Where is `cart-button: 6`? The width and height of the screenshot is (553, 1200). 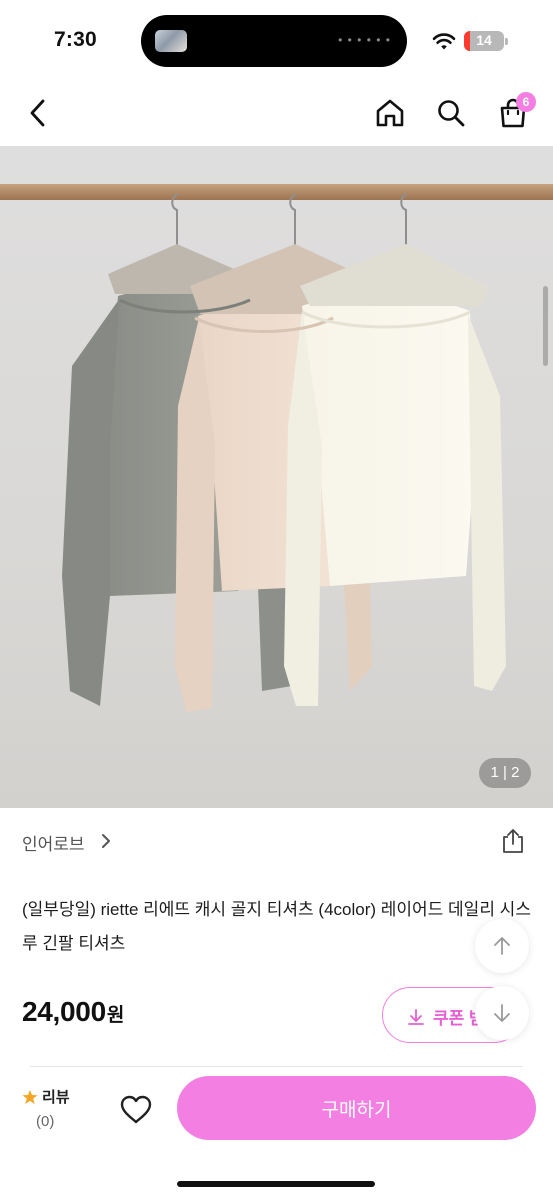 cart-button: 6 is located at coordinates (513, 113).